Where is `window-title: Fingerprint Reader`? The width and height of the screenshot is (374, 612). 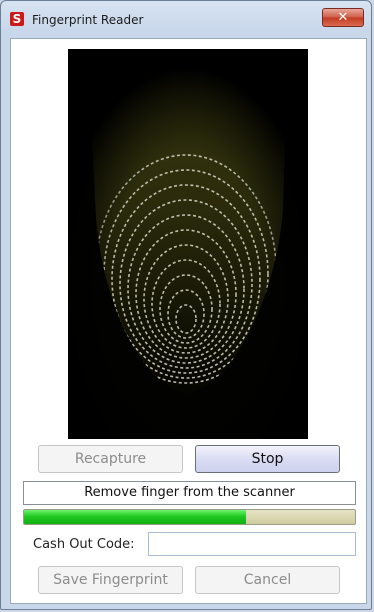 window-title: Fingerprint Reader is located at coordinates (88, 20).